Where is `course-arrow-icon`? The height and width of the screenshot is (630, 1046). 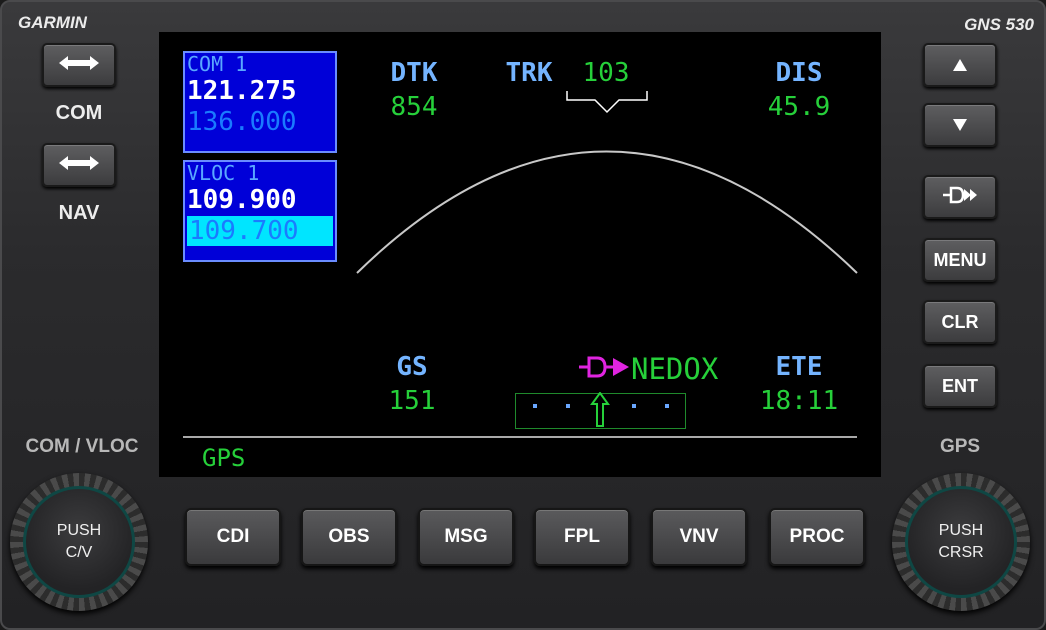
course-arrow-icon is located at coordinates (600, 409).